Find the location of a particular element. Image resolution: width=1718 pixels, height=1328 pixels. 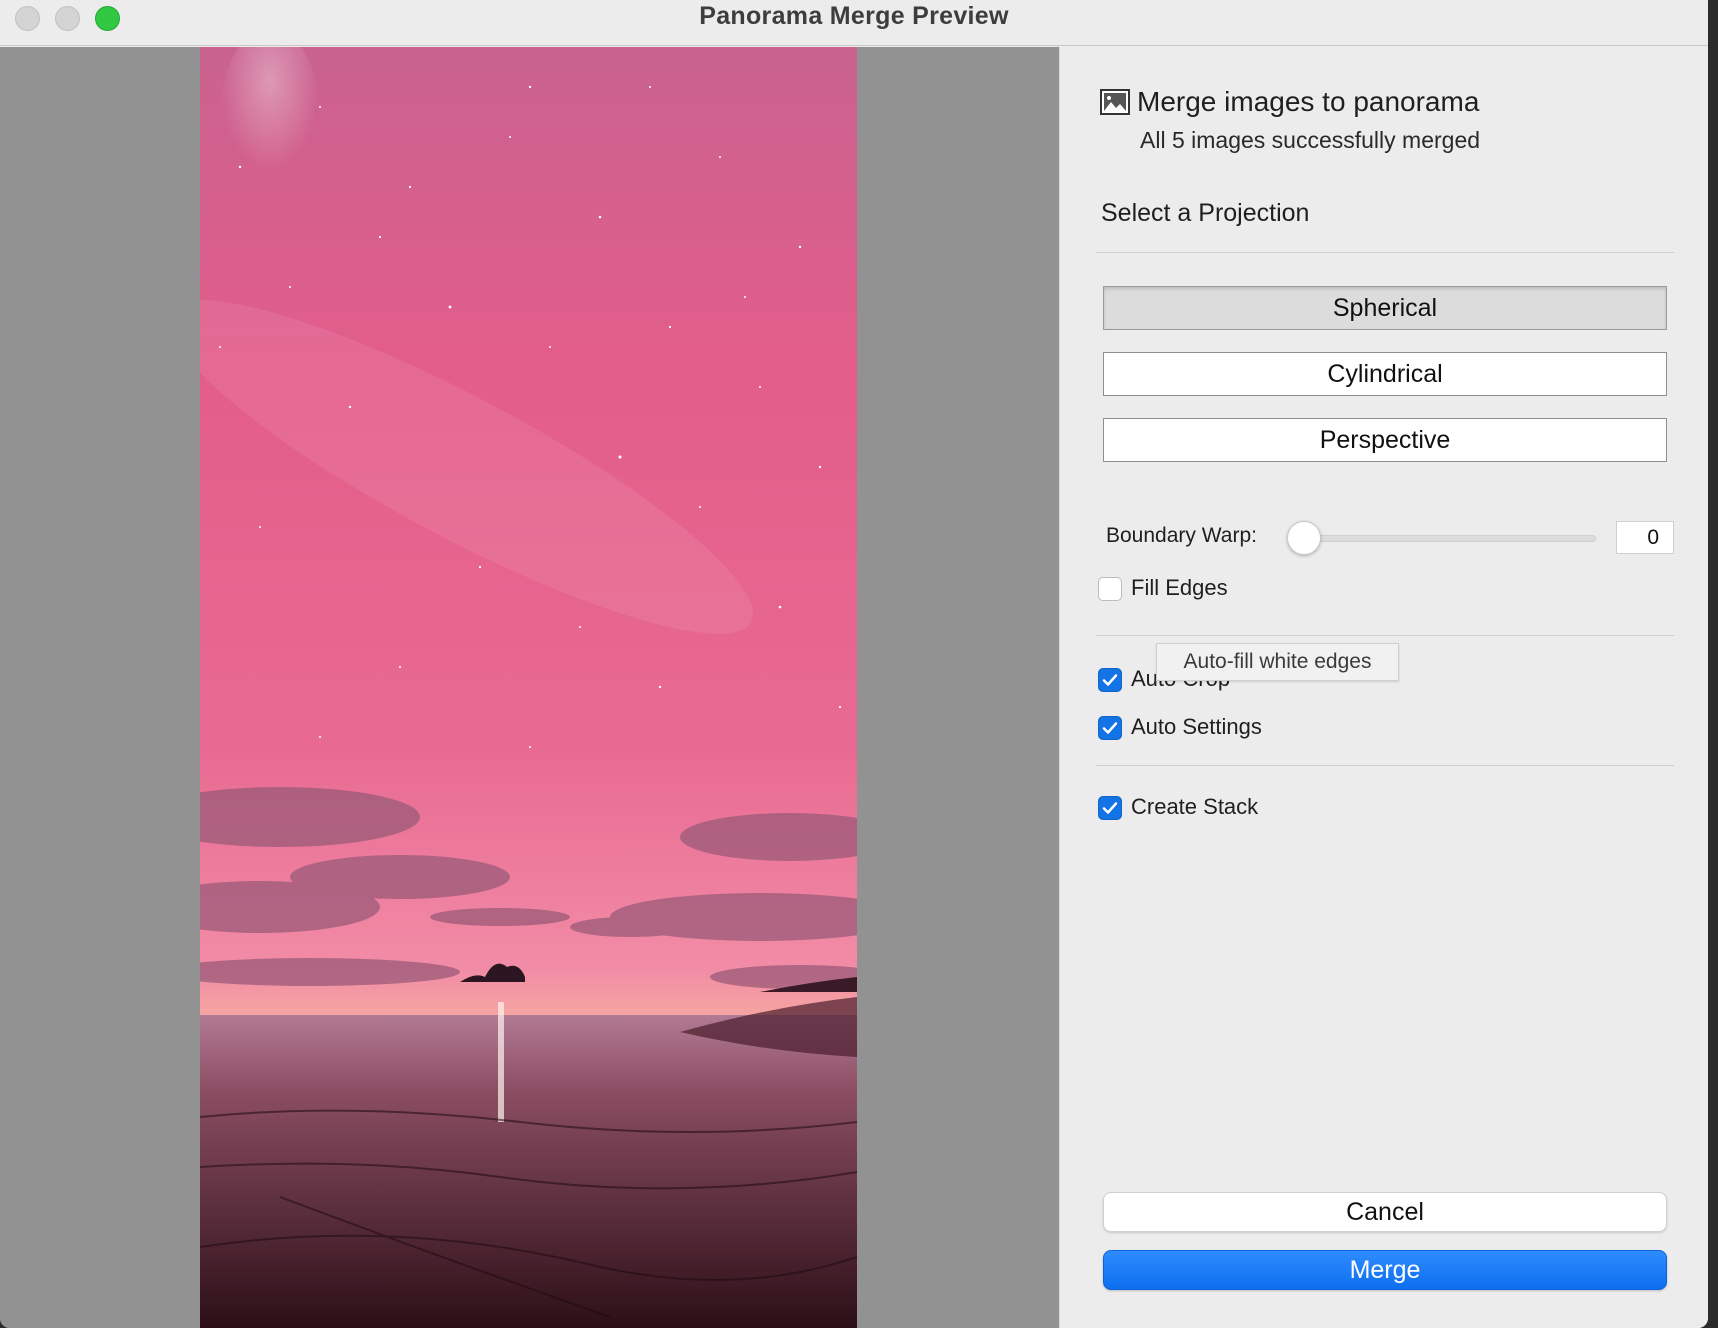

fill-edges-label: Fill Edges is located at coordinates (1179, 587).